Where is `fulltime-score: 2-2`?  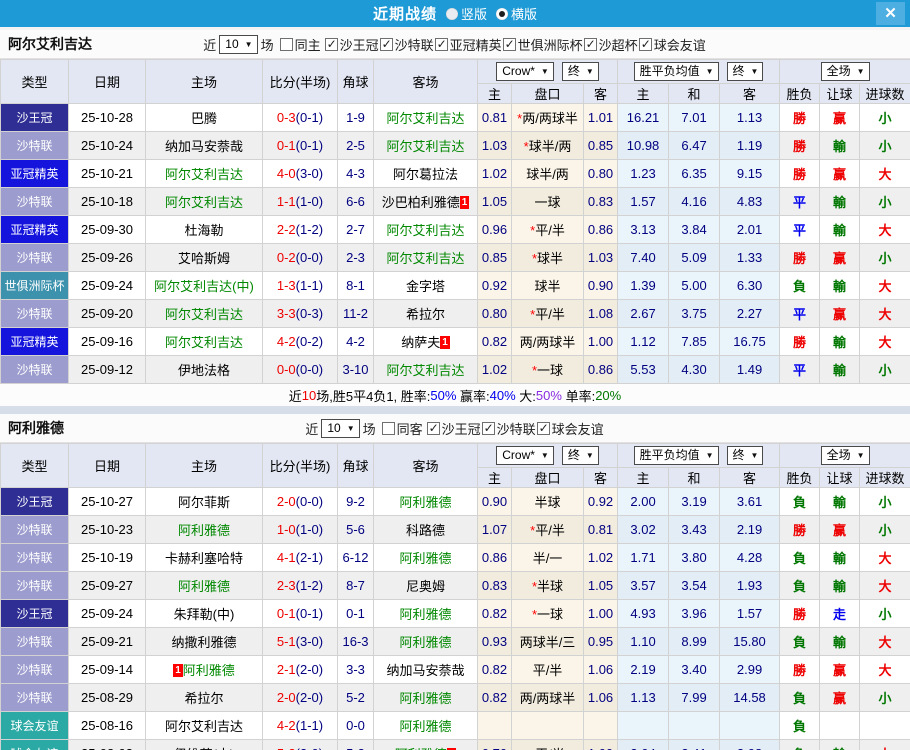
fulltime-score: 2-2 is located at coordinates (286, 229).